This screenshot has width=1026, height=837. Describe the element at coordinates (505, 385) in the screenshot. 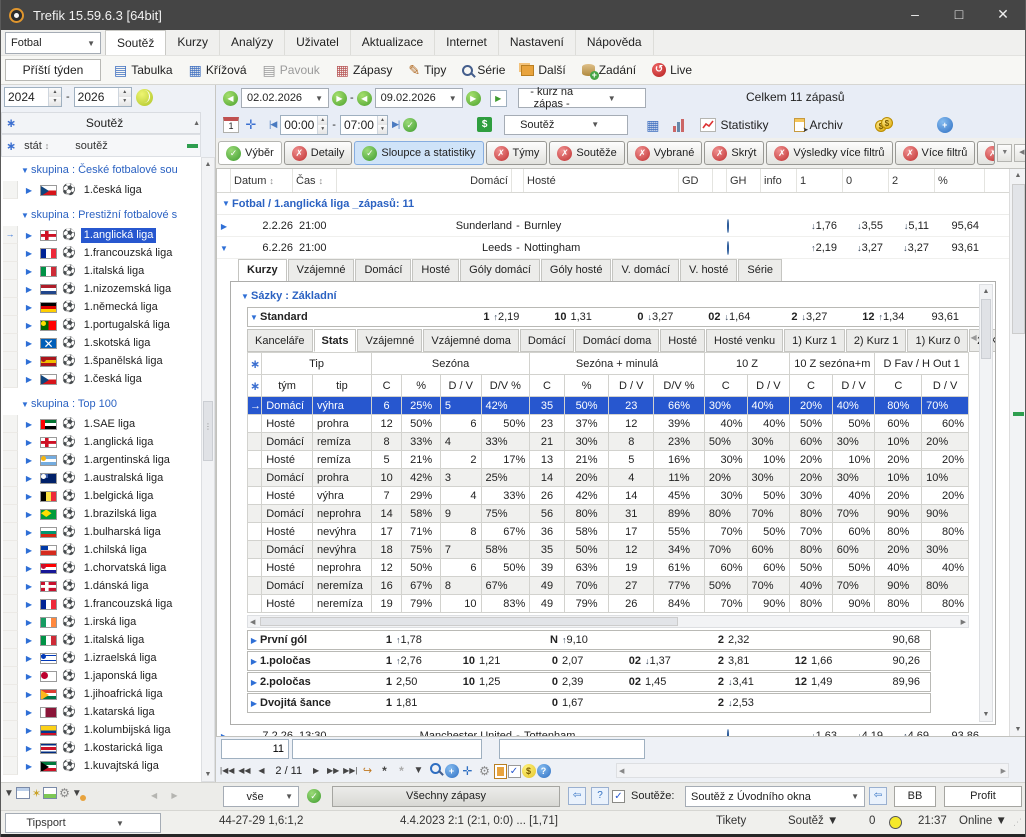

I see `stats-subheader: D/V %` at that location.